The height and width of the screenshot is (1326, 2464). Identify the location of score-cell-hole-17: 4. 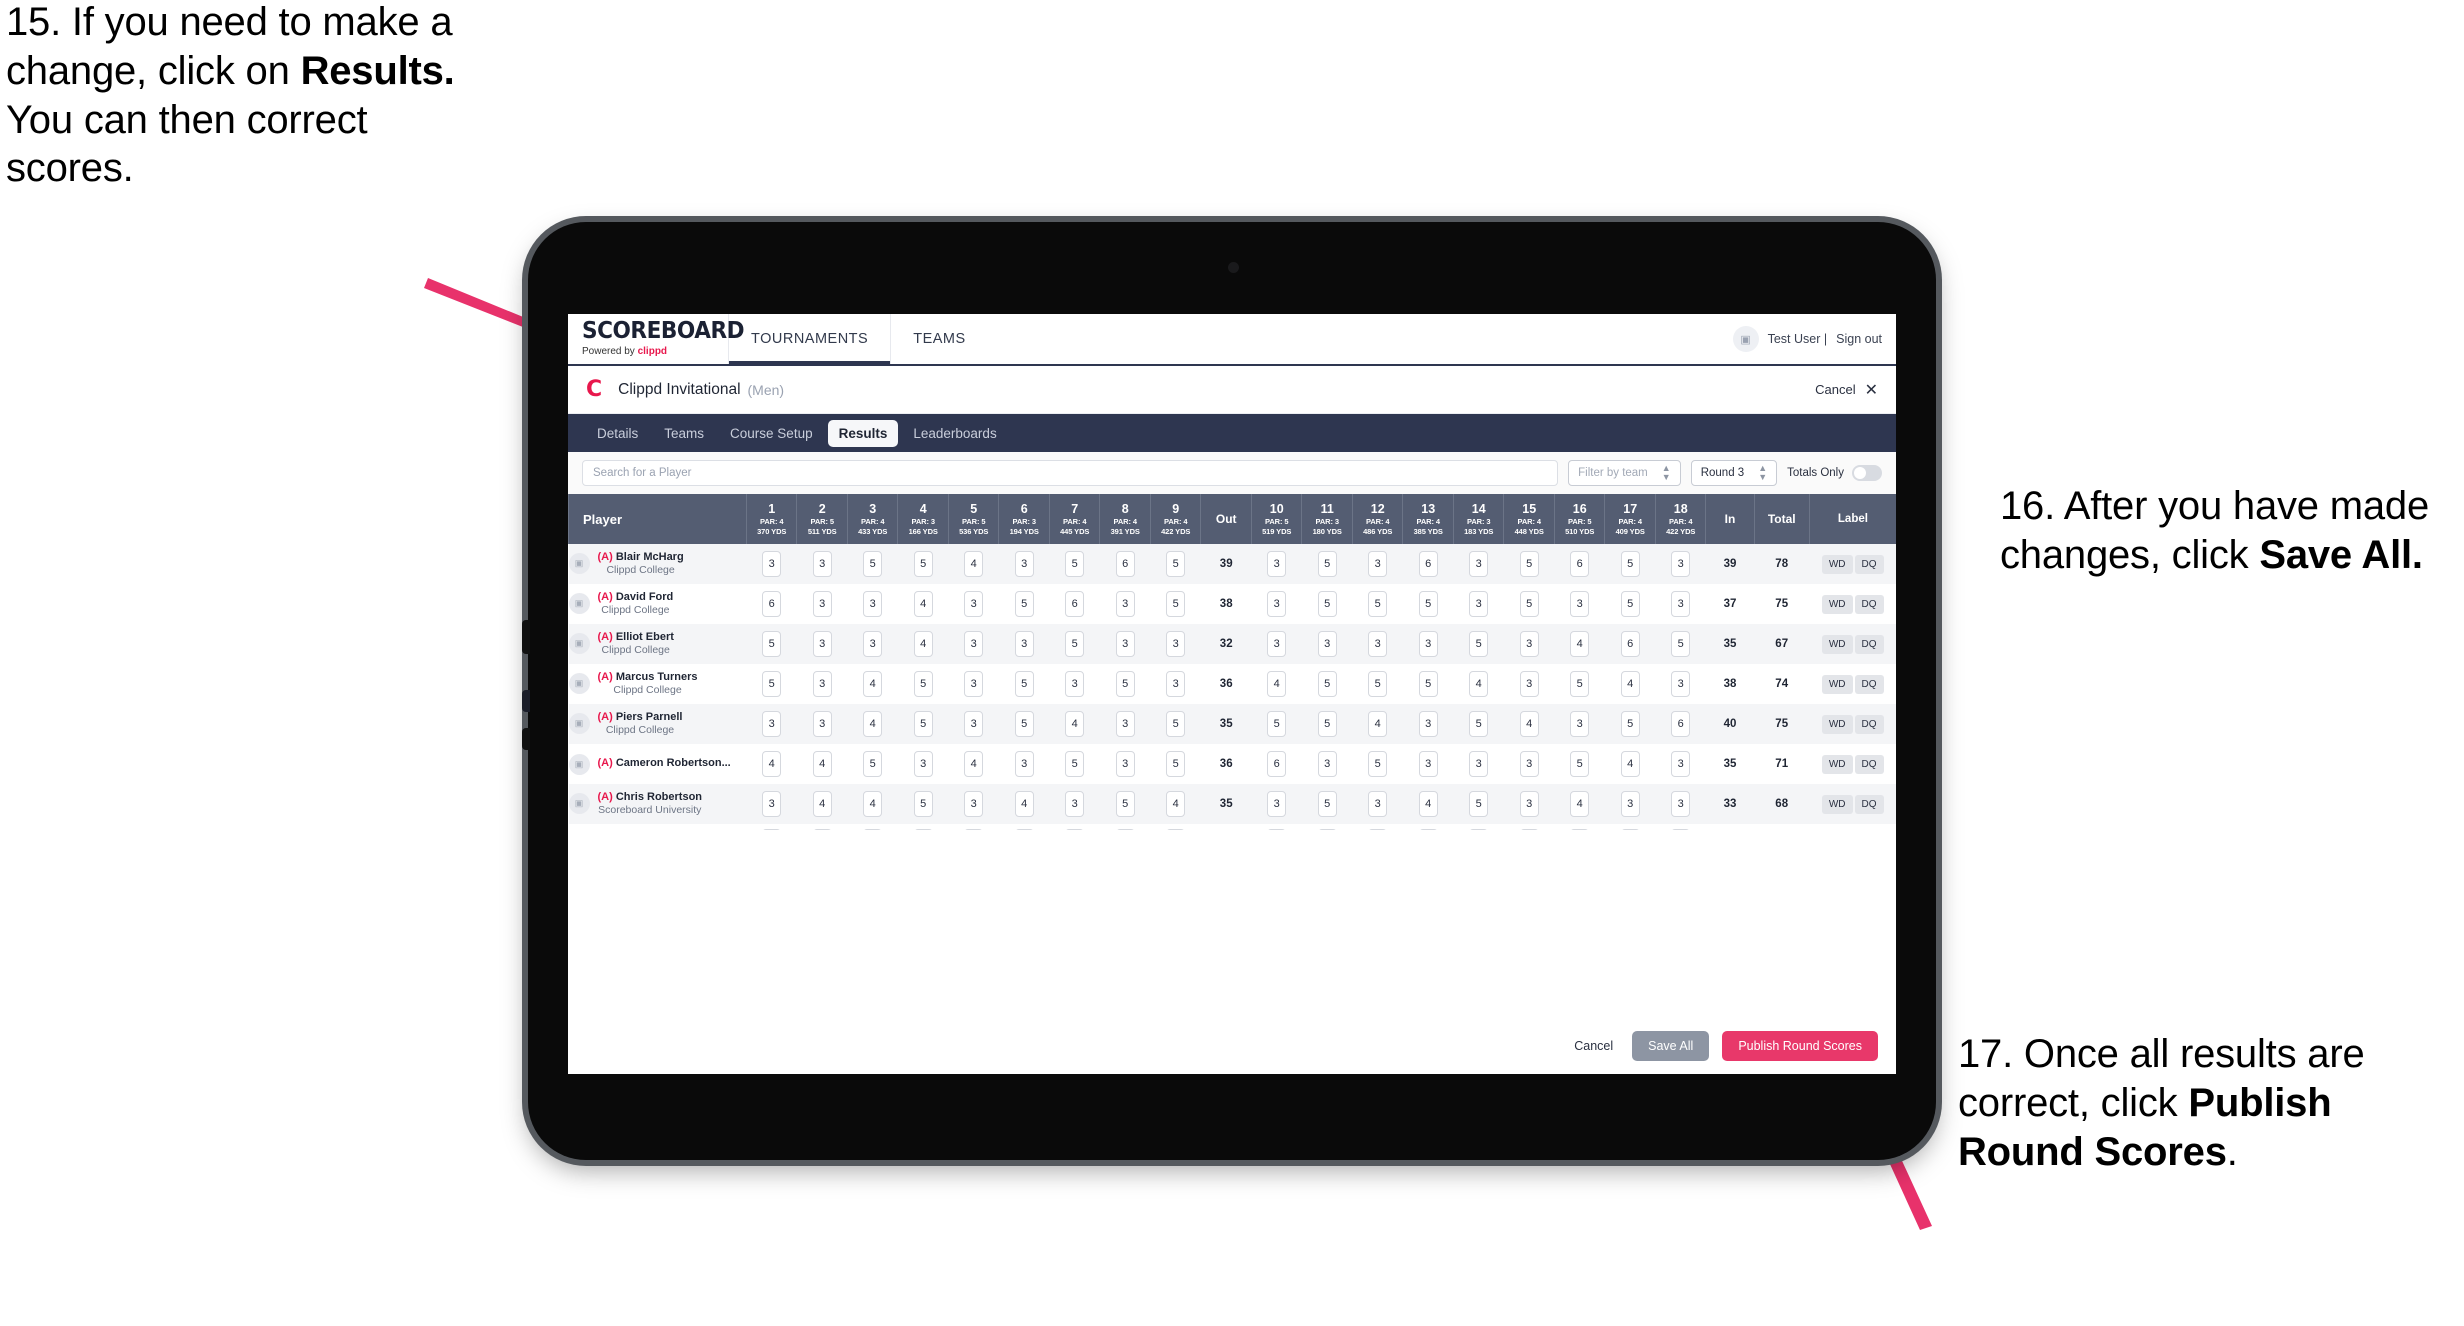
(1630, 764).